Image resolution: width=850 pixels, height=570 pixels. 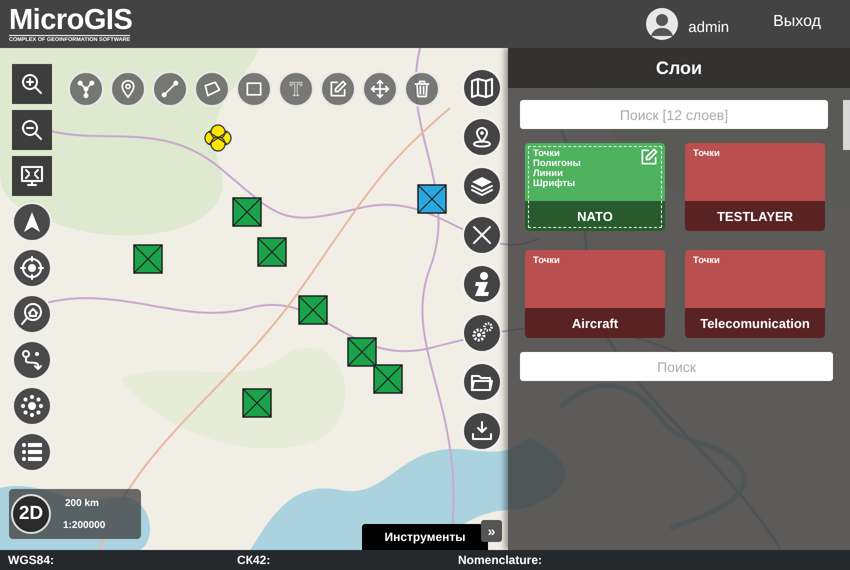 What do you see at coordinates (595, 294) in the screenshot?
I see `layer-card: Точки Aircraft` at bounding box center [595, 294].